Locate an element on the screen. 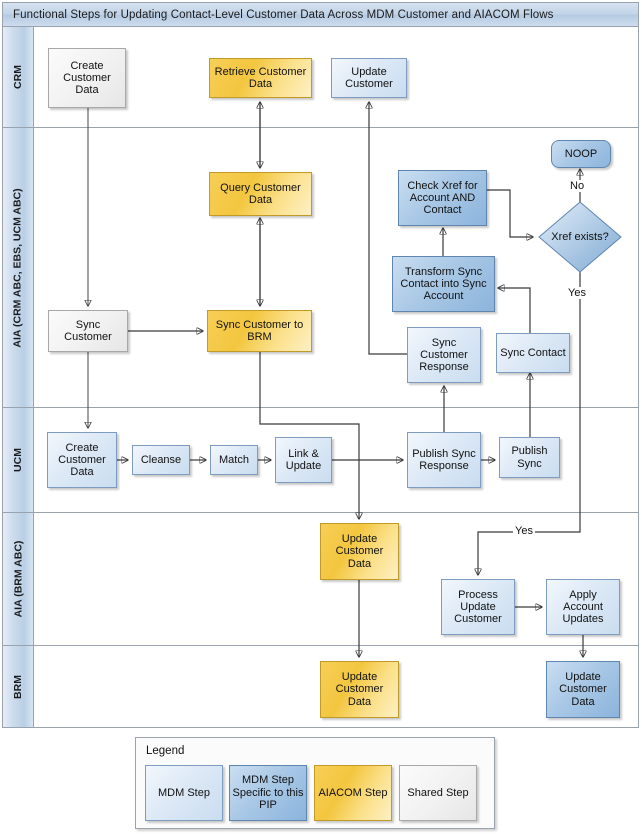 This screenshot has width=642, height=837. legend-item-aiacom-step: AIACOM Step is located at coordinates (353, 793).